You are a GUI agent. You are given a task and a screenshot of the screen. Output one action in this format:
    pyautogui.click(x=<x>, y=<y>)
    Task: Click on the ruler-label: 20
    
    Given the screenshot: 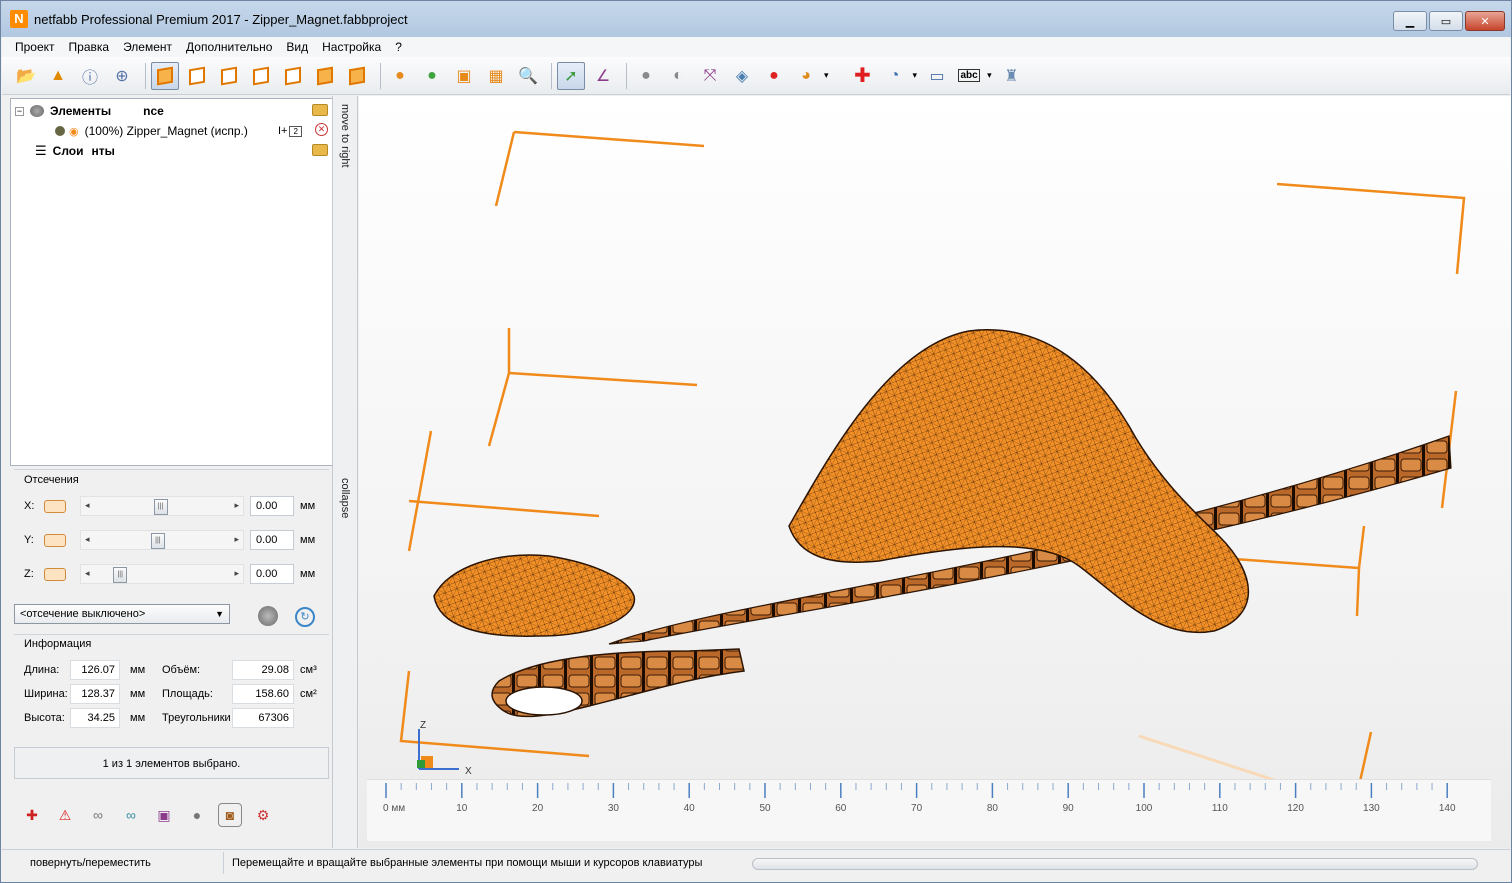 What is the action you would take?
    pyautogui.click(x=538, y=808)
    